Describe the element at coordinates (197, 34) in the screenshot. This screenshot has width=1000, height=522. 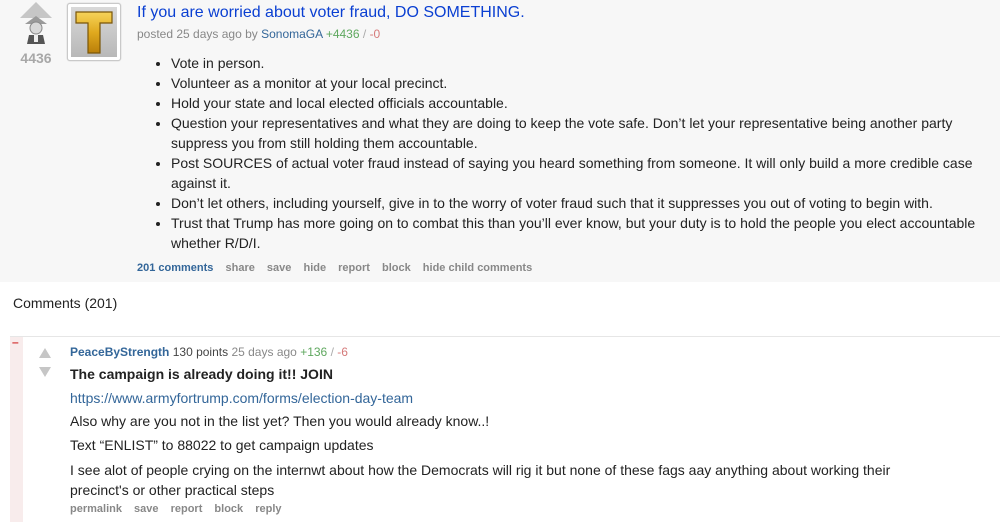
I see `tagline-prefix: posted 25 days ago by` at that location.